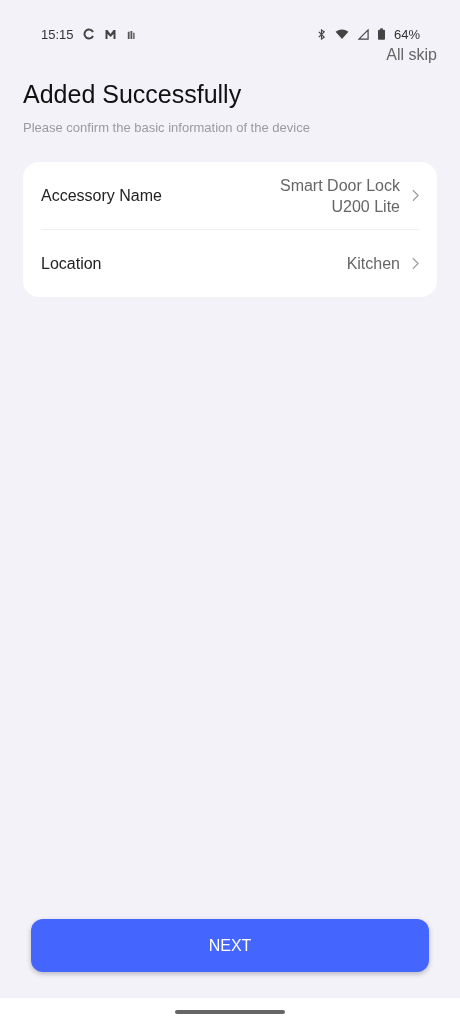 The height and width of the screenshot is (1024, 460). Describe the element at coordinates (72, 263) in the screenshot. I see `row-label: Location` at that location.